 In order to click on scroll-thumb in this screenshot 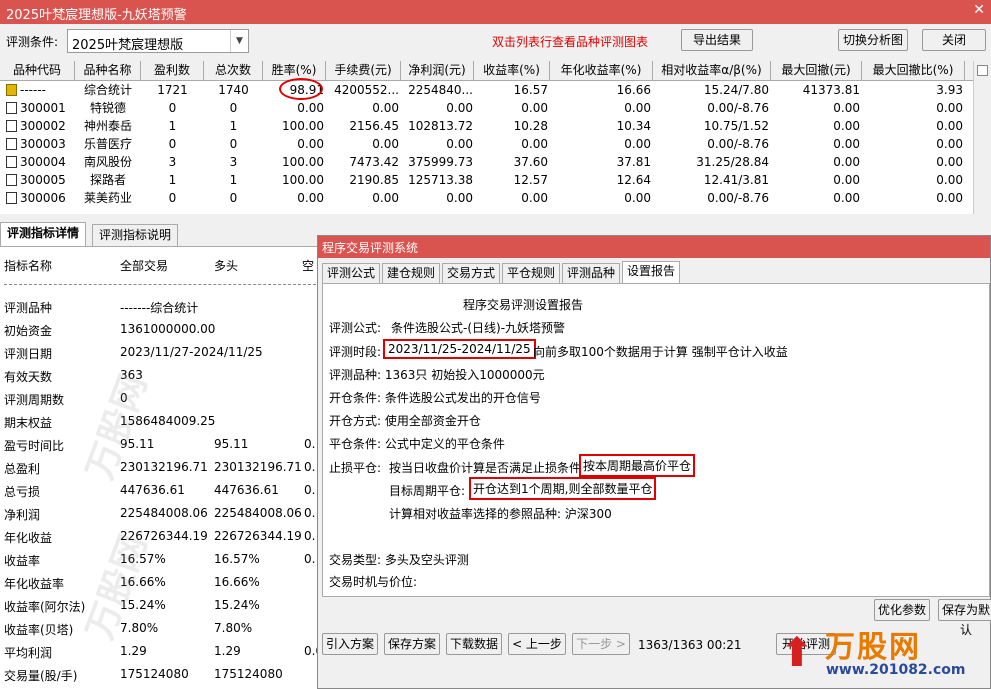, I will do `click(982, 70)`.